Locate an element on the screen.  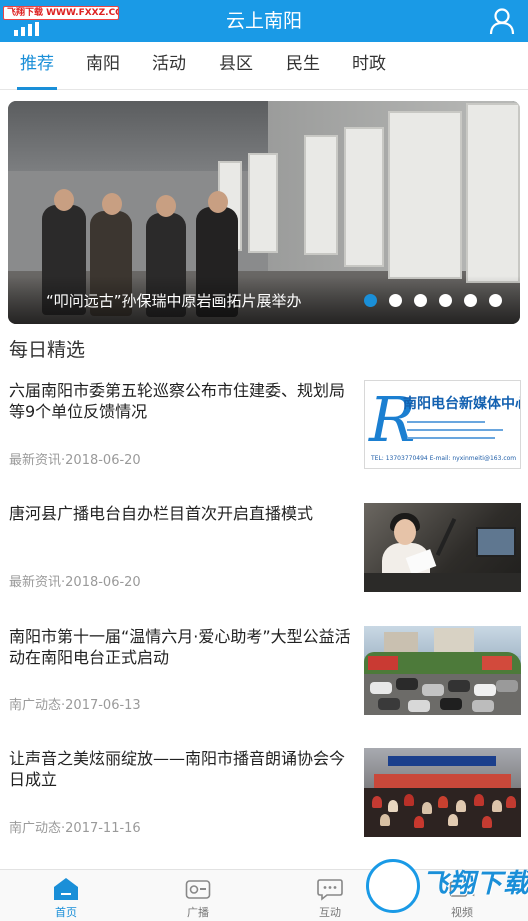
nav-radio: 广播 is located at coordinates (198, 895).